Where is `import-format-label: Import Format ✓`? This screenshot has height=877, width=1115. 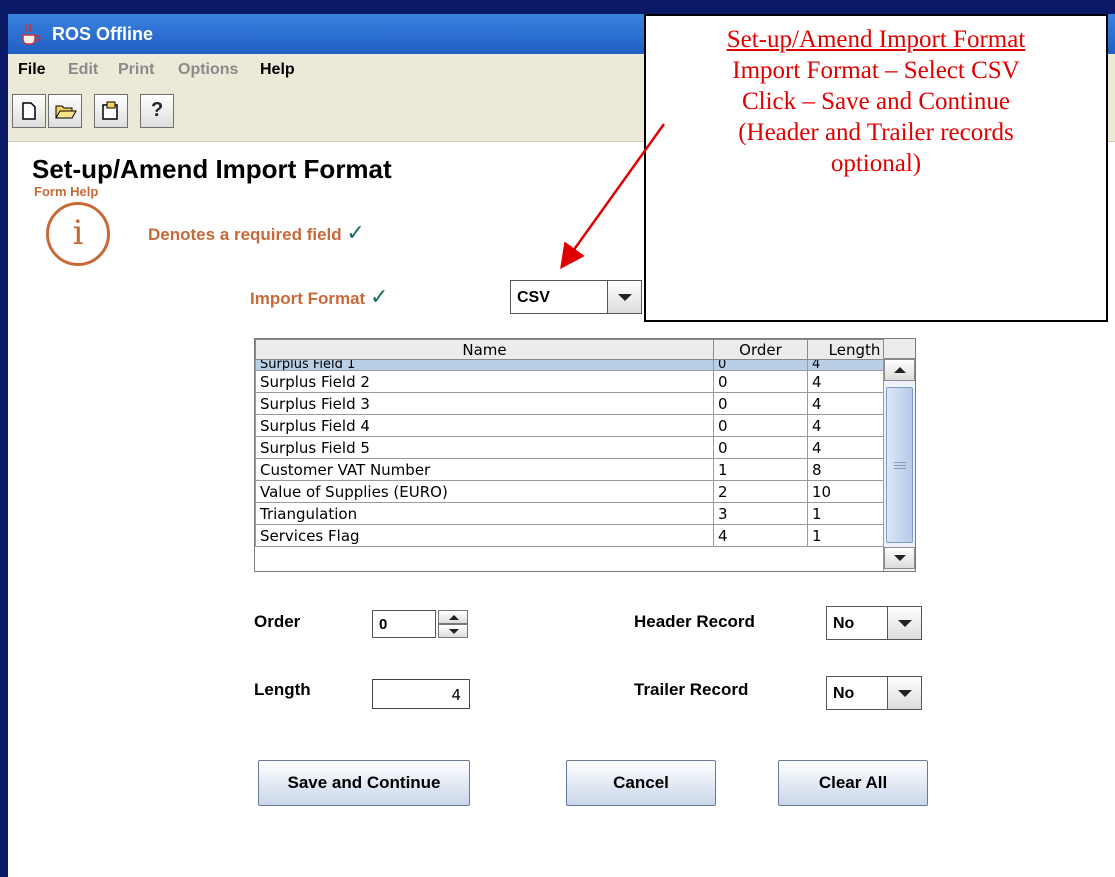 import-format-label: Import Format ✓ is located at coordinates (319, 297).